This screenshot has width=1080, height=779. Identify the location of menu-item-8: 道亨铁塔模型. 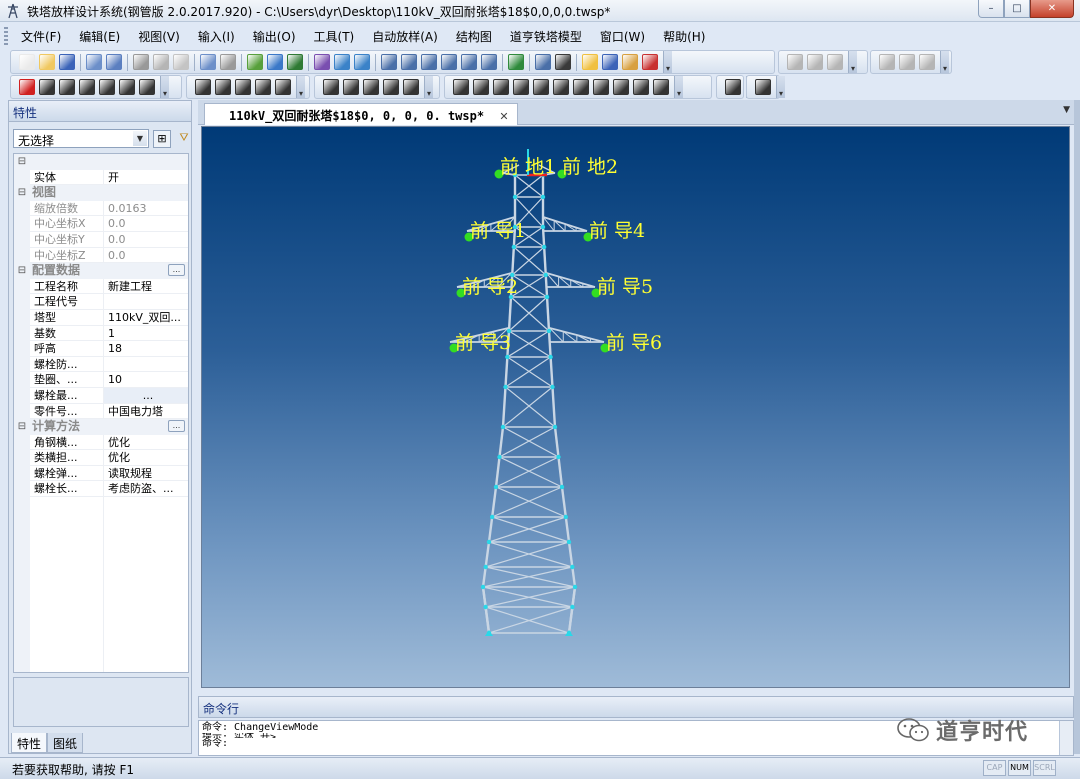
(546, 36).